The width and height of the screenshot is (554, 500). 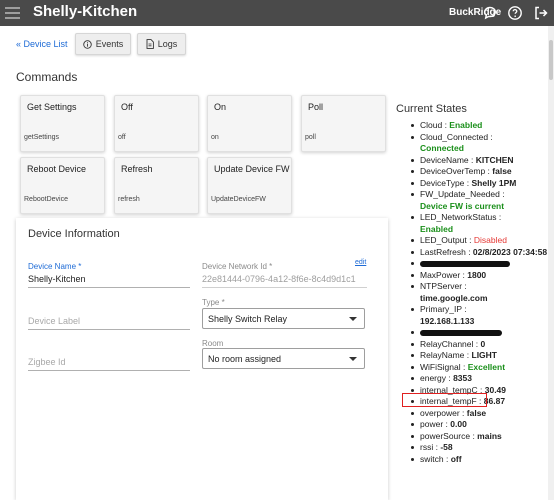 I want to click on app-bar: Shelly-Kitchen BuckRidge, so click(x=277, y=13).